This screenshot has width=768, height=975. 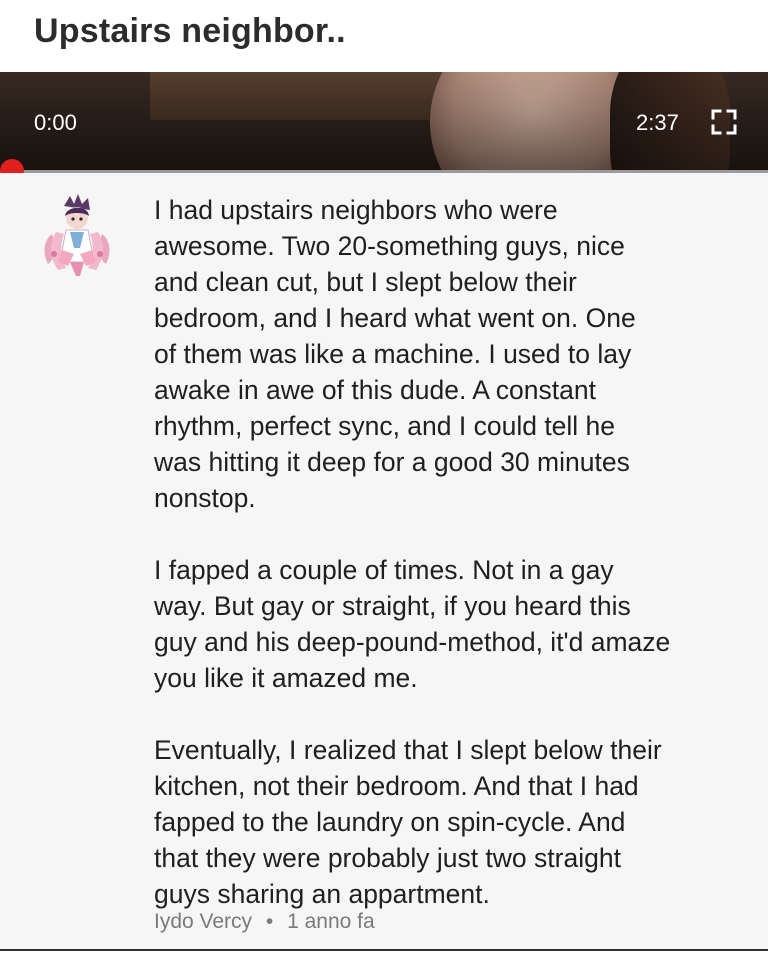 What do you see at coordinates (331, 921) in the screenshot?
I see `comment-timestamp: 1 anno fa` at bounding box center [331, 921].